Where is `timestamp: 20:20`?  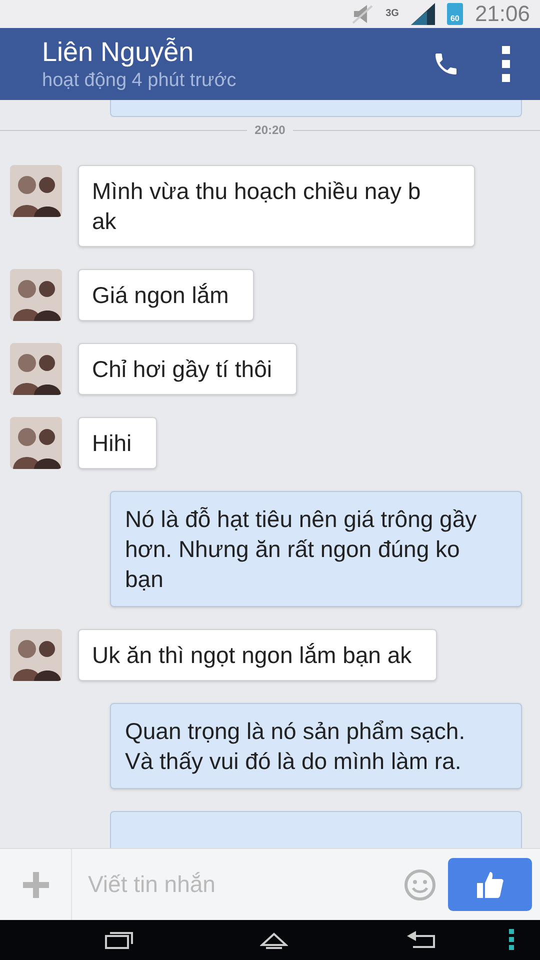
timestamp: 20:20 is located at coordinates (270, 130).